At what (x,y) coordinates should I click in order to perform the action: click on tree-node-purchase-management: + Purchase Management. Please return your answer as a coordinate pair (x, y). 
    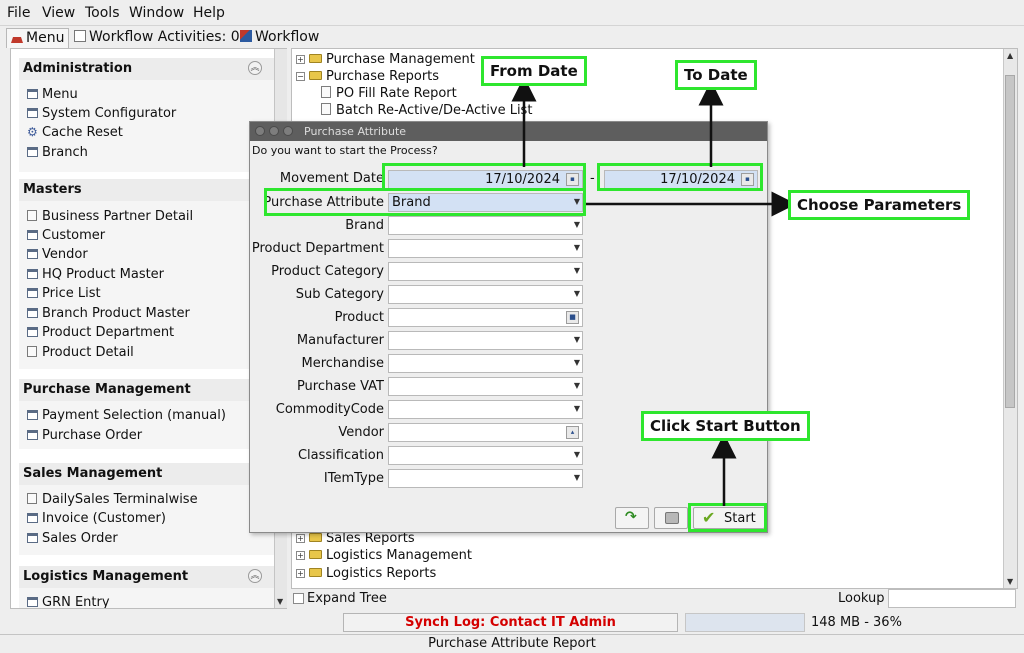
    Looking at the image, I should click on (385, 59).